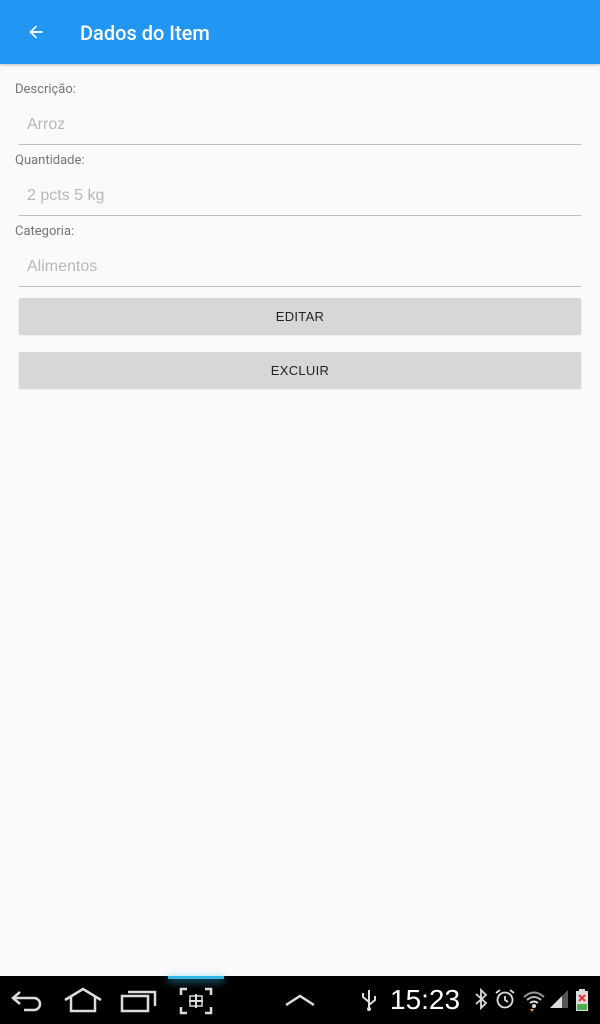 The image size is (600, 1024). What do you see at coordinates (534, 1001) in the screenshot?
I see `wifi-icon` at bounding box center [534, 1001].